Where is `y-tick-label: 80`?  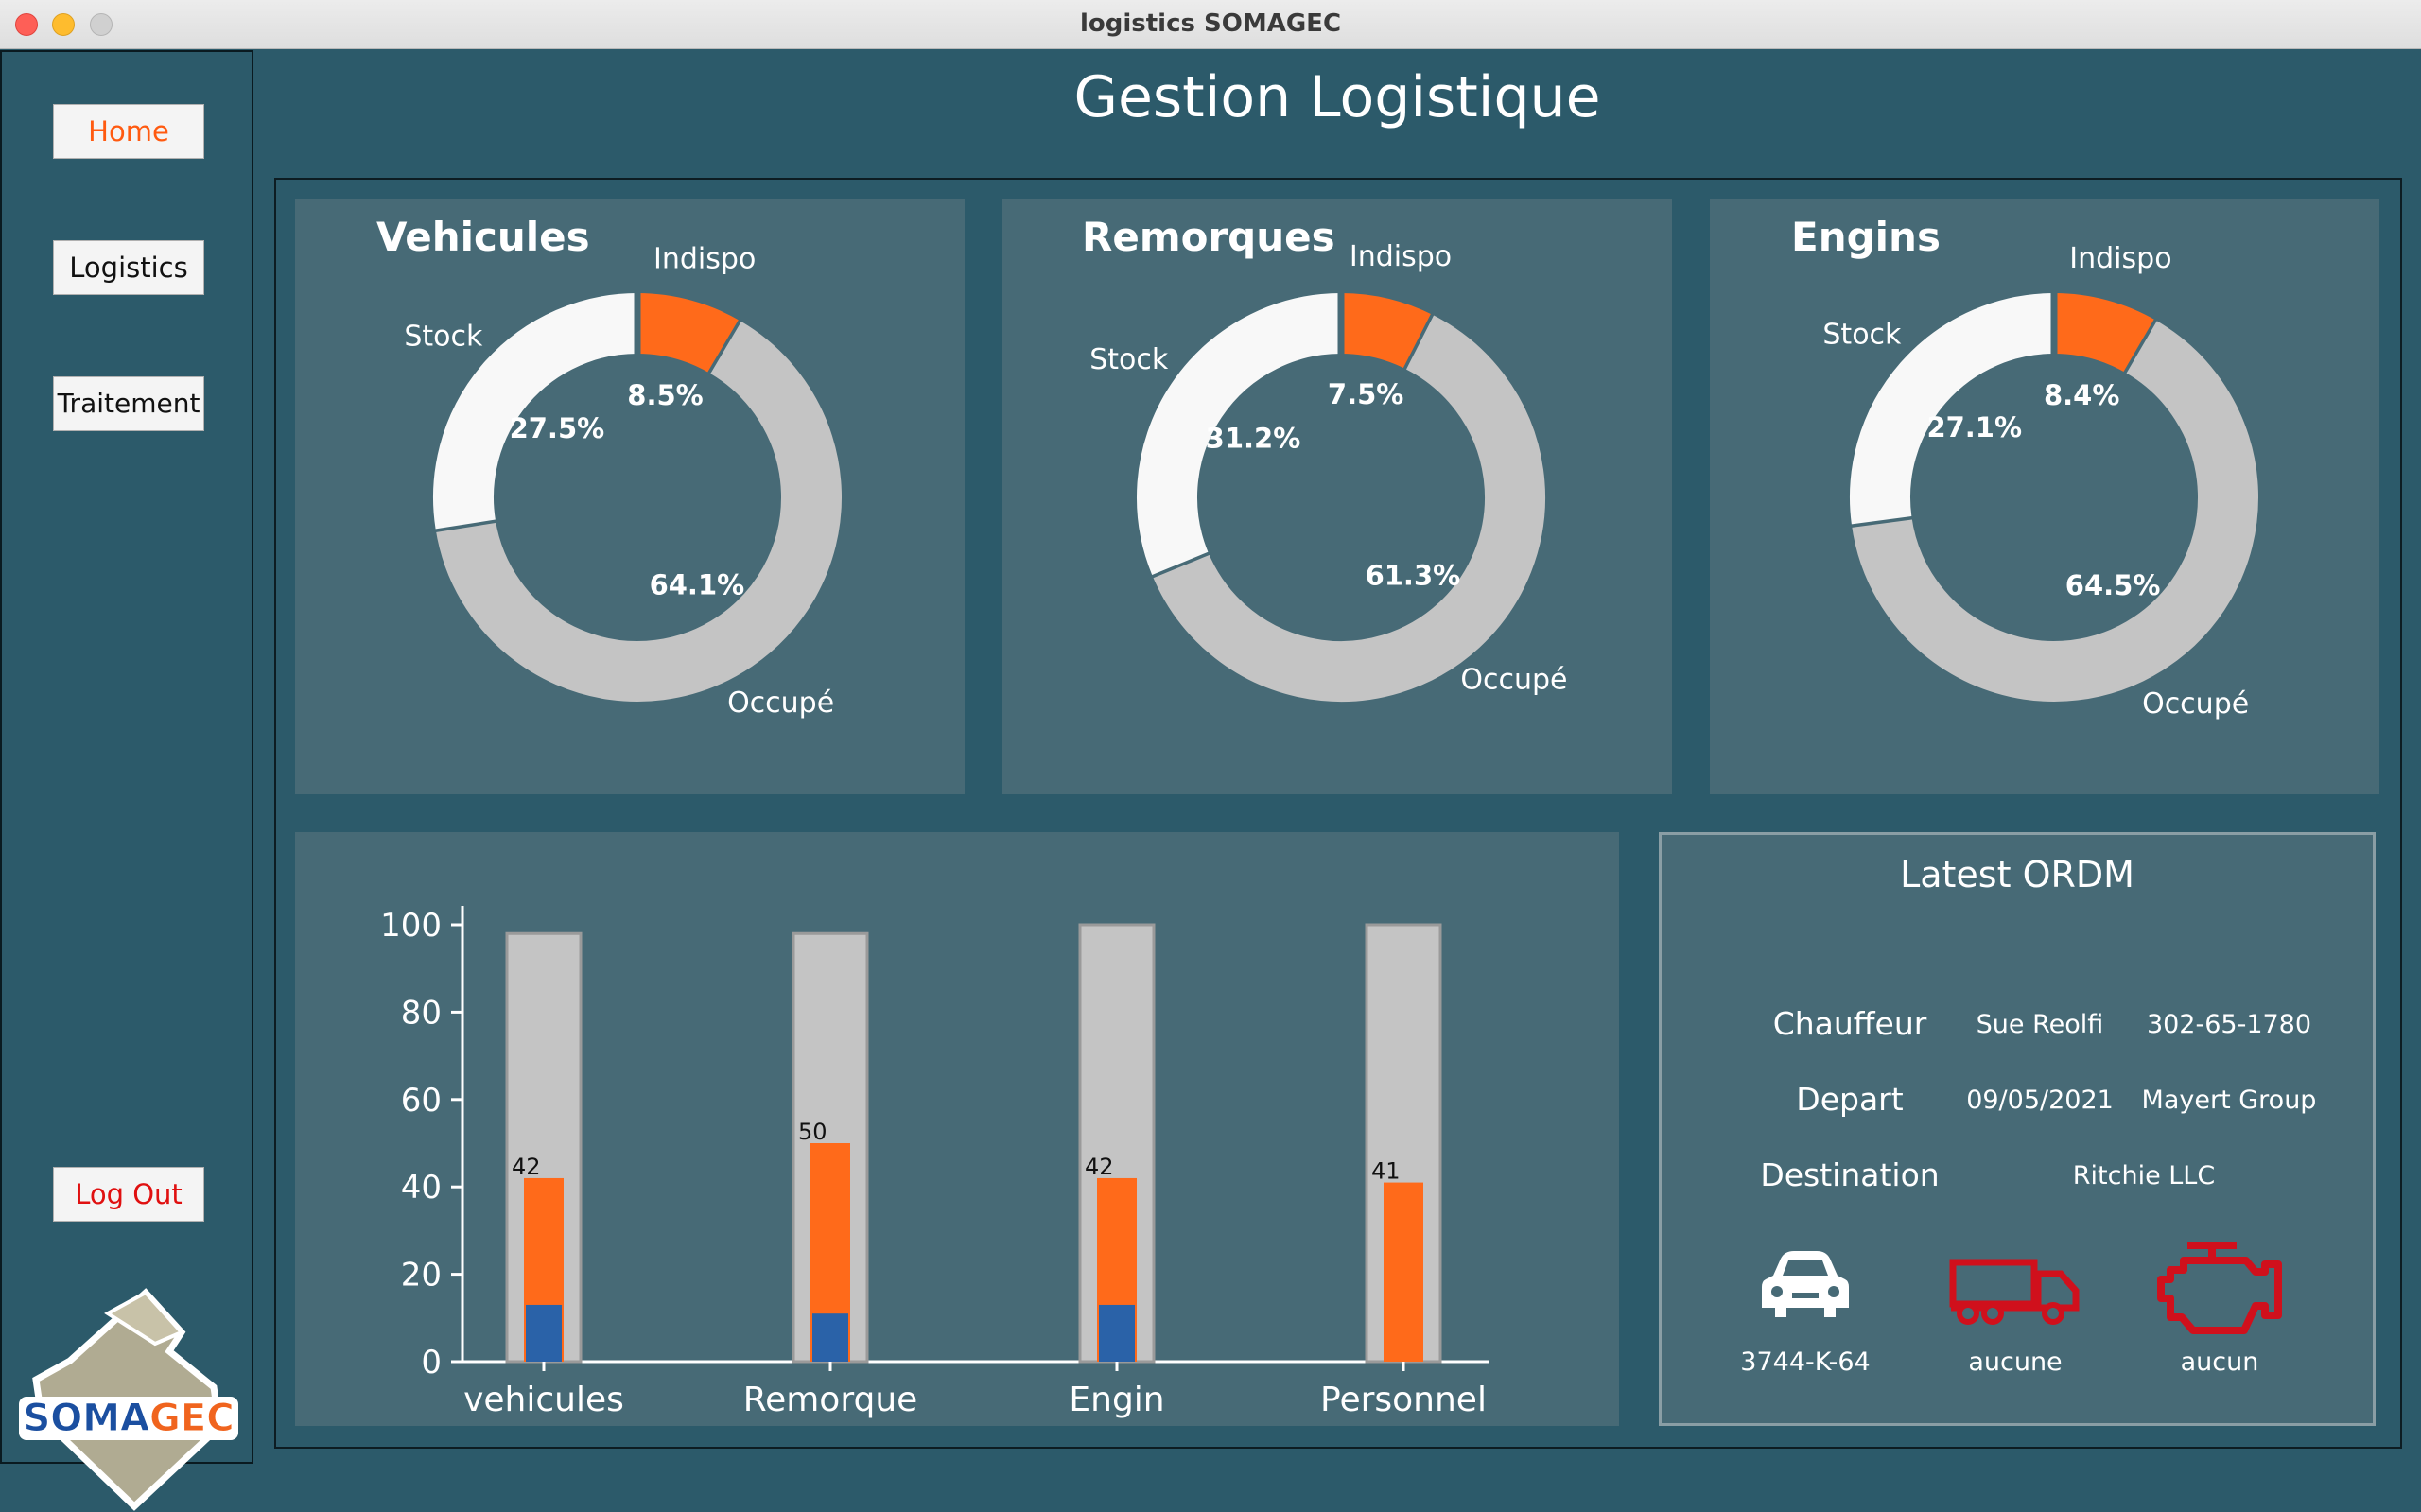
y-tick-label: 80 is located at coordinates (421, 1013).